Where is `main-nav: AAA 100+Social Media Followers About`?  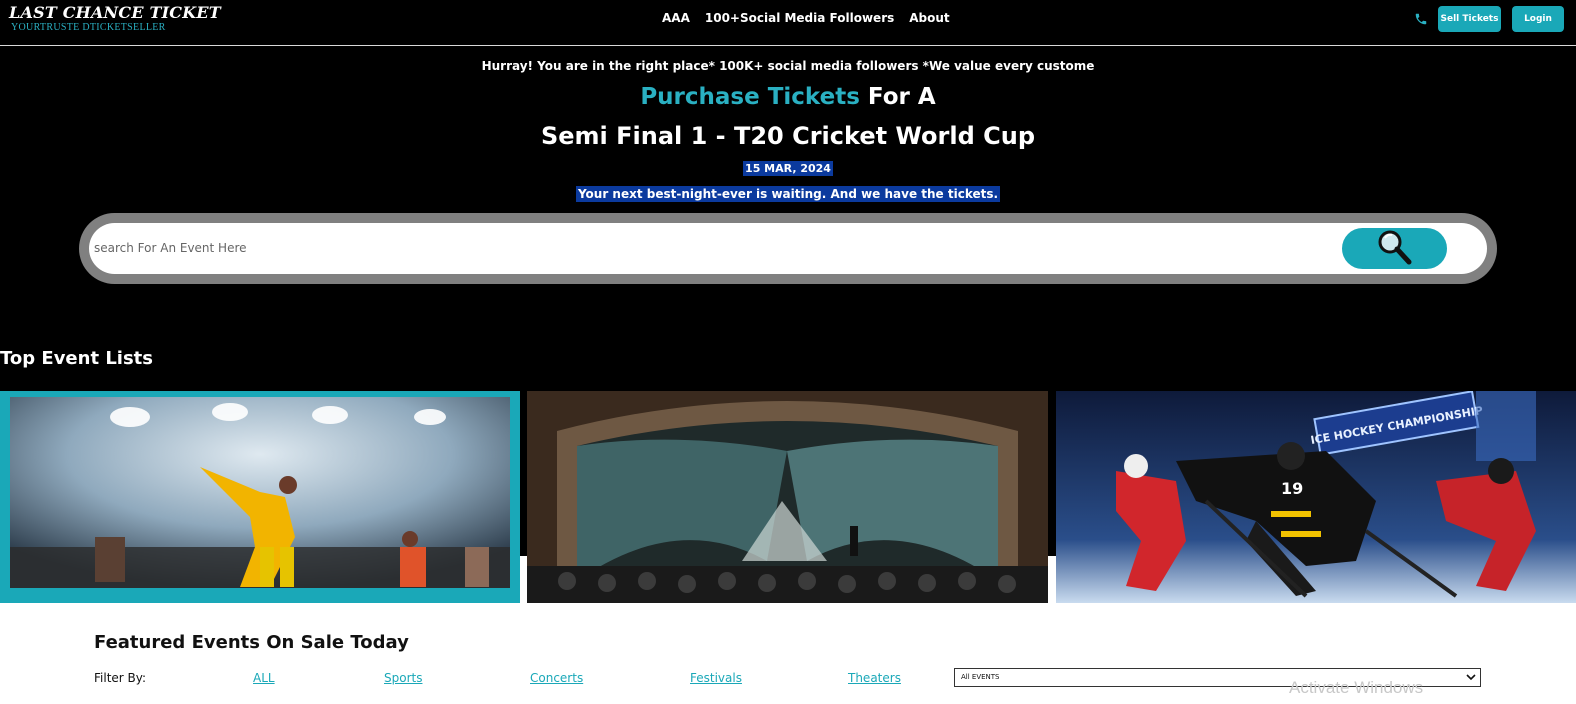
main-nav: AAA 100+Social Media Followers About is located at coordinates (806, 18).